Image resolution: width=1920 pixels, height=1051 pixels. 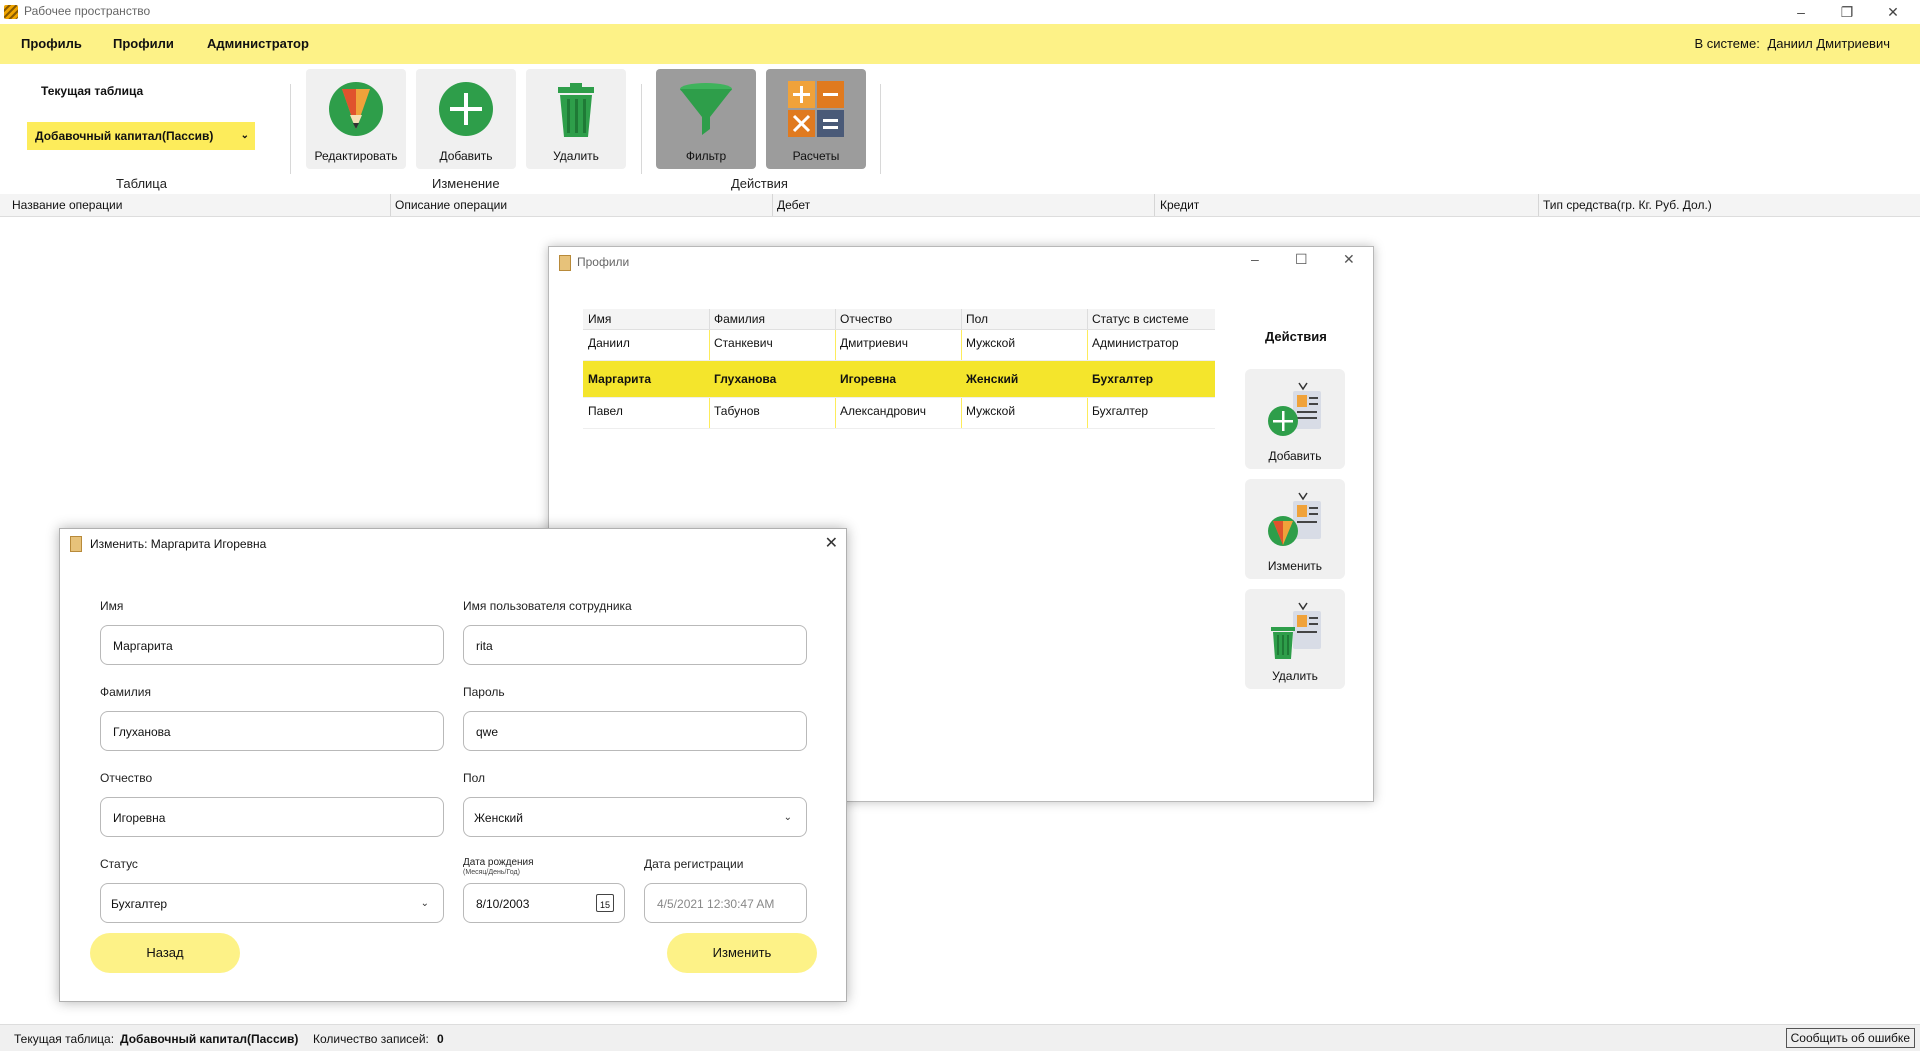 I want to click on add-profile-button: Добавить, so click(x=1295, y=419).